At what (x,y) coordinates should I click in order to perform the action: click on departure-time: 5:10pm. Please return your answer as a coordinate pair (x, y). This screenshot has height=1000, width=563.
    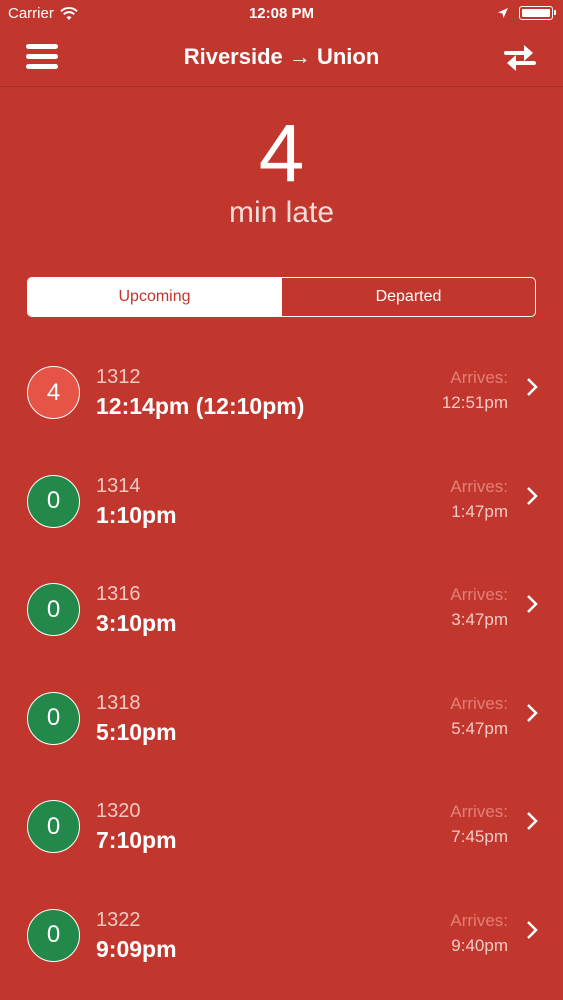
    Looking at the image, I should click on (136, 731).